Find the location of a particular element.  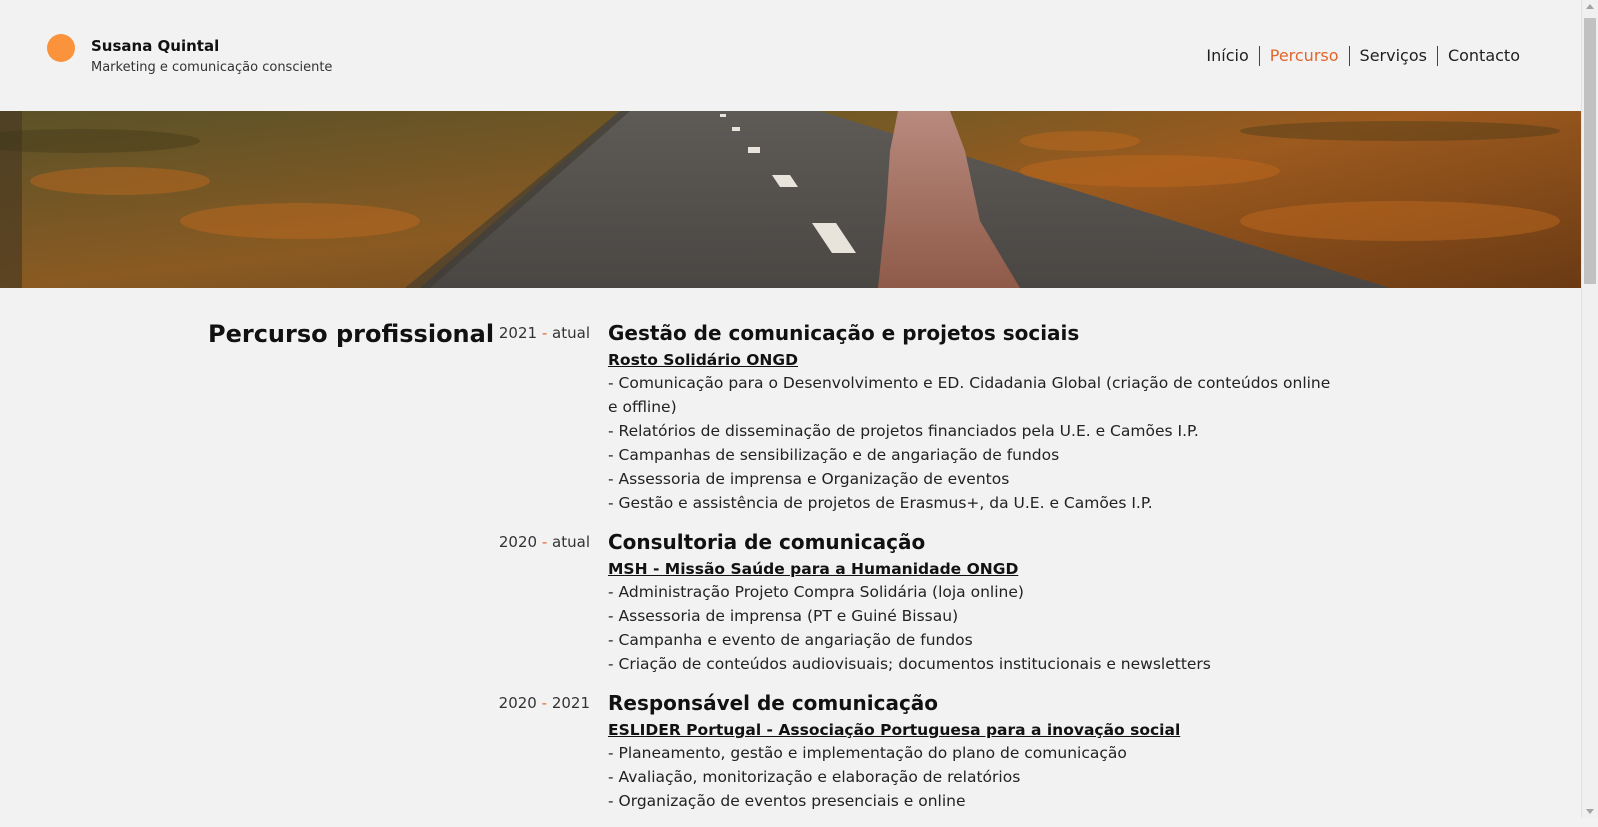

nav-item-inicio: Início is located at coordinates (1227, 56).